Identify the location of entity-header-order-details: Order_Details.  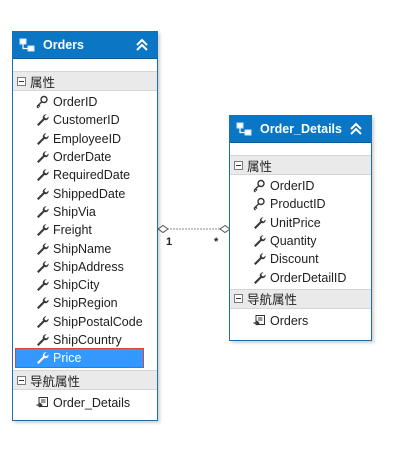
(300, 129).